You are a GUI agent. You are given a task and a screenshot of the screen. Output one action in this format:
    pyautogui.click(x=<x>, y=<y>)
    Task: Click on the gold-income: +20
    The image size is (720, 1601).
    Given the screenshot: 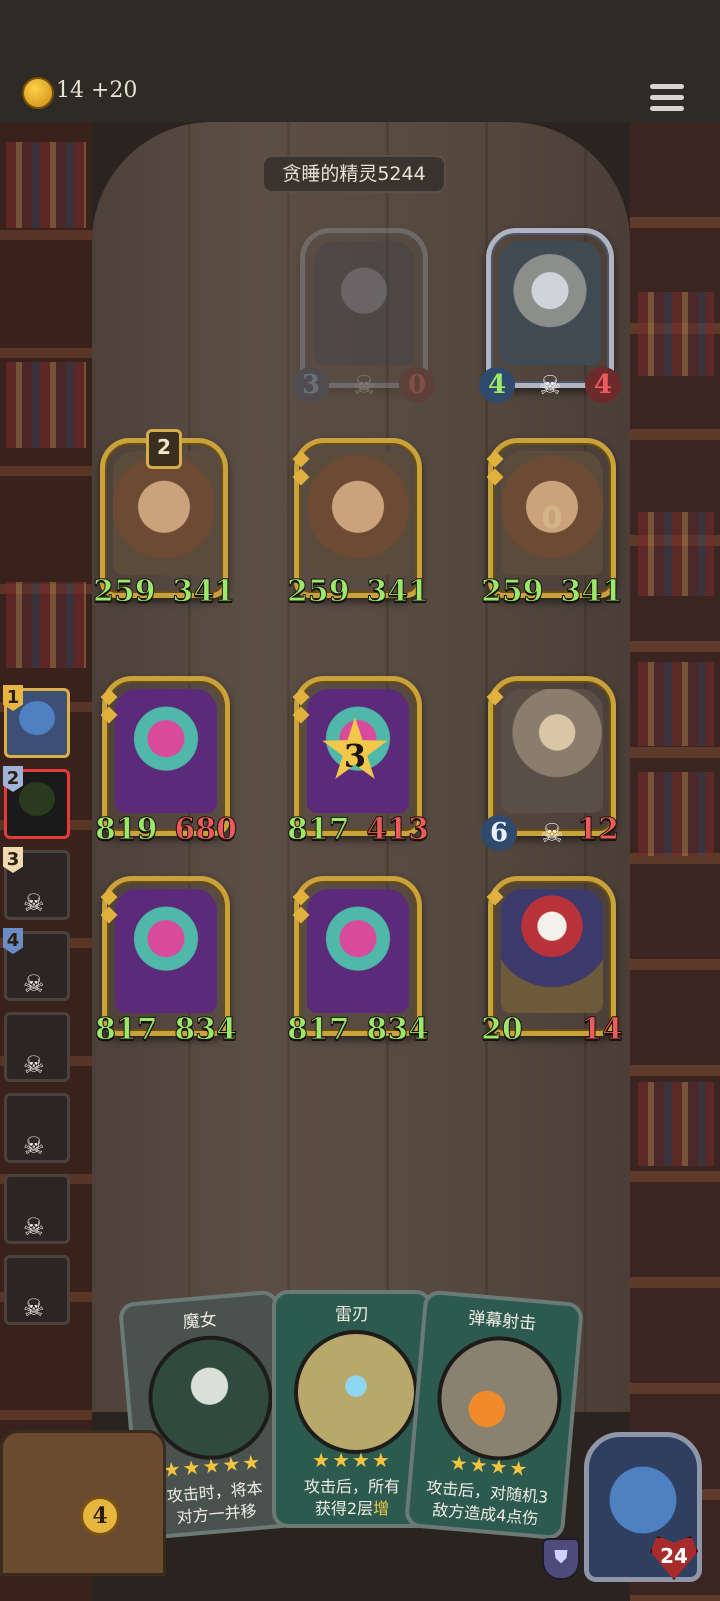 What is the action you would take?
    pyautogui.click(x=114, y=90)
    